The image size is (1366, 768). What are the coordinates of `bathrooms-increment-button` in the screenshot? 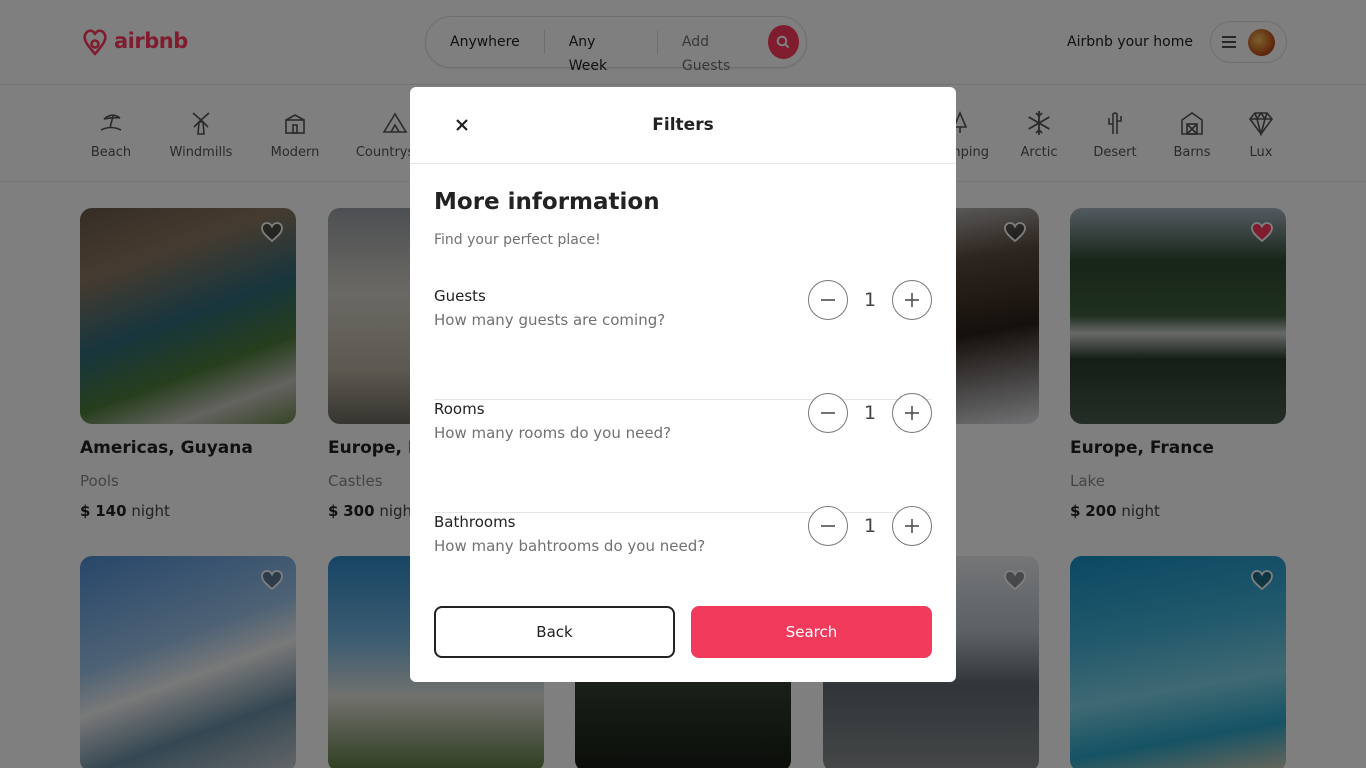 It's located at (912, 526).